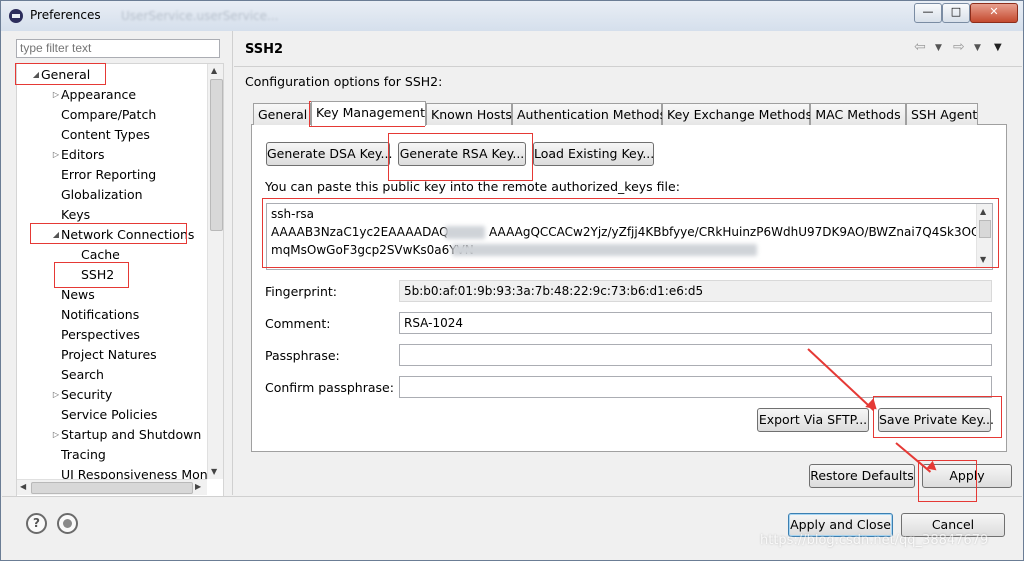  Describe the element at coordinates (368, 113) in the screenshot. I see `tab-key-management: Key Management` at that location.